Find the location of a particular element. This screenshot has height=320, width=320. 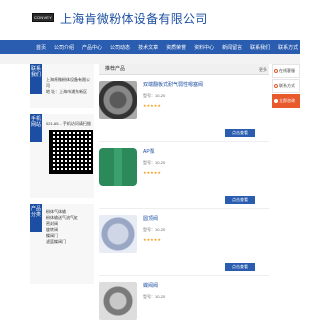

chat-icon is located at coordinates (276, 101).